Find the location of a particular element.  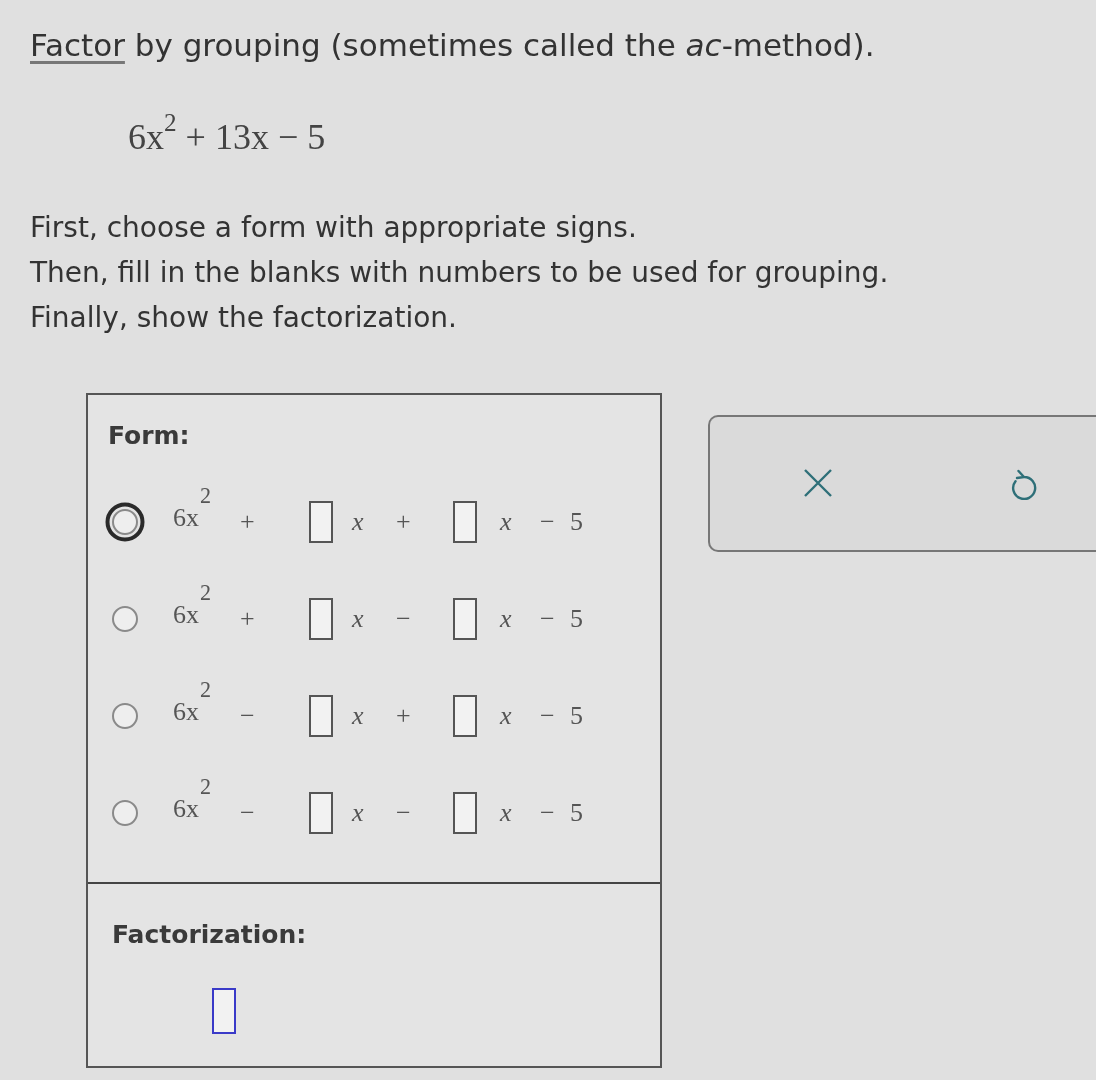

close-icon is located at coordinates (818, 483).